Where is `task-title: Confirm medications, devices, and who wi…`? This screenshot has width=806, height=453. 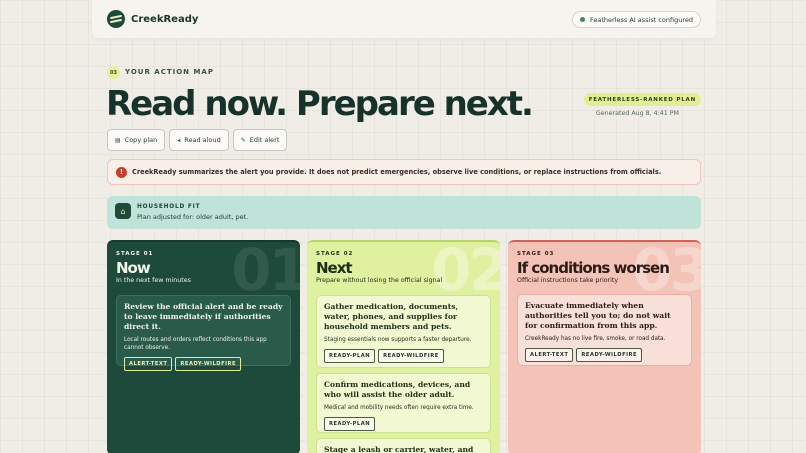
task-title: Confirm medications, devices, and who wi… is located at coordinates (397, 389).